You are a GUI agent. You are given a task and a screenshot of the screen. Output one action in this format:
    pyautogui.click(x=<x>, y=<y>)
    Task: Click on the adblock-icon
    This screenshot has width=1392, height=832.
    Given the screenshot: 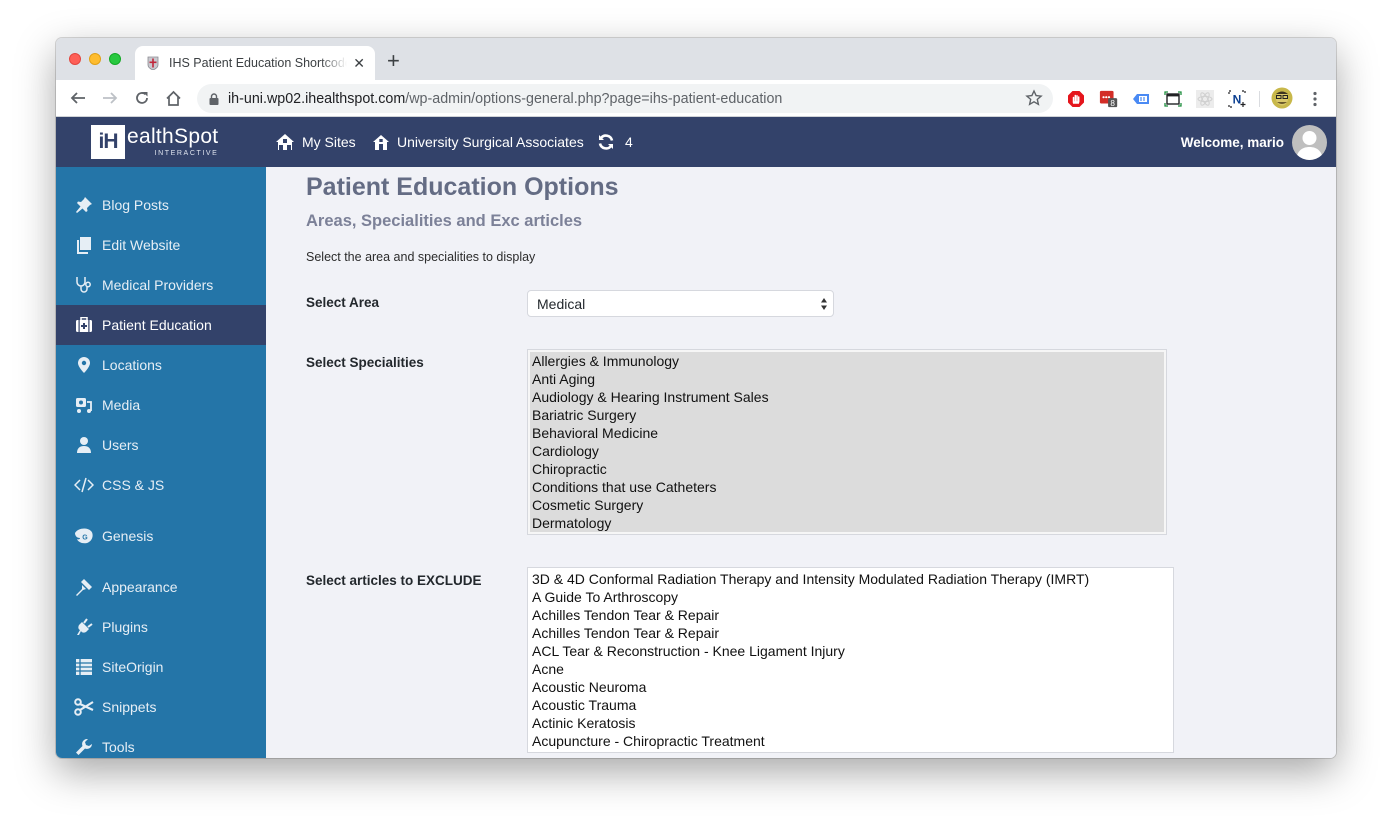 What is the action you would take?
    pyautogui.click(x=1076, y=99)
    